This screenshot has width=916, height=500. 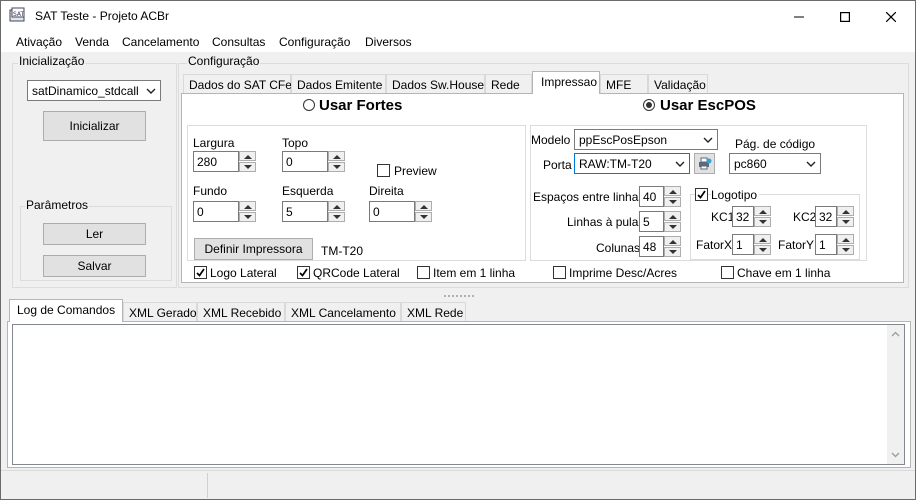 I want to click on kc1-down-button, so click(x=762, y=222).